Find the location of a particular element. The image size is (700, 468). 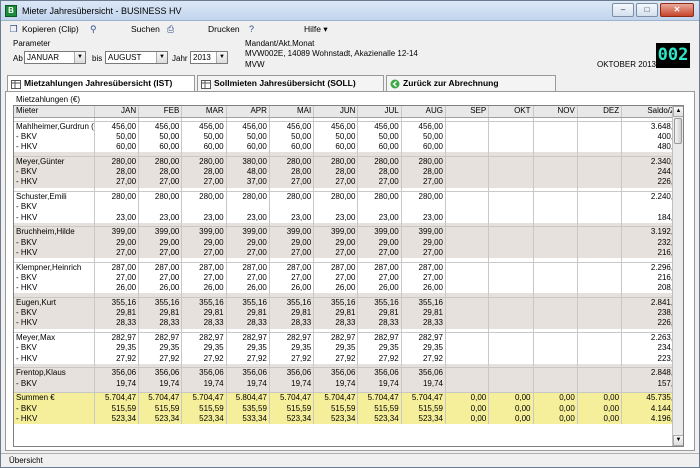

amount-cell: 50,00 is located at coordinates (117, 136).